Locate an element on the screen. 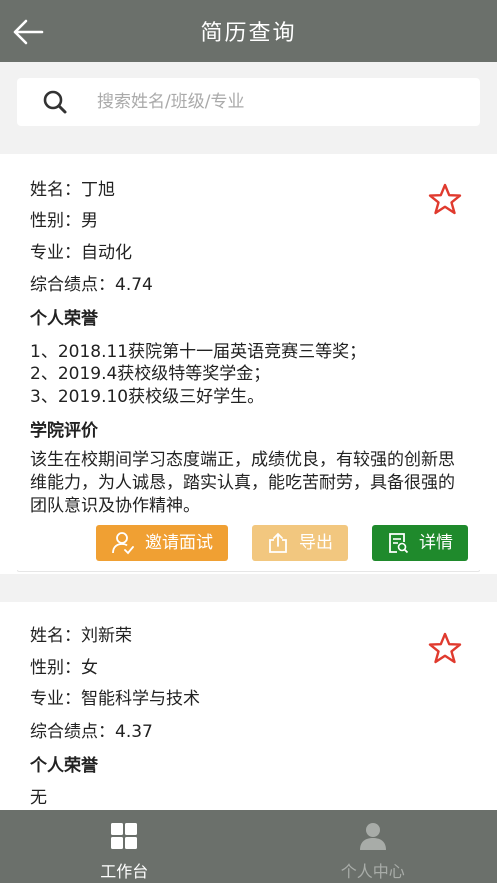  gpa-row: 综合绩点：4.74 is located at coordinates (91, 285).